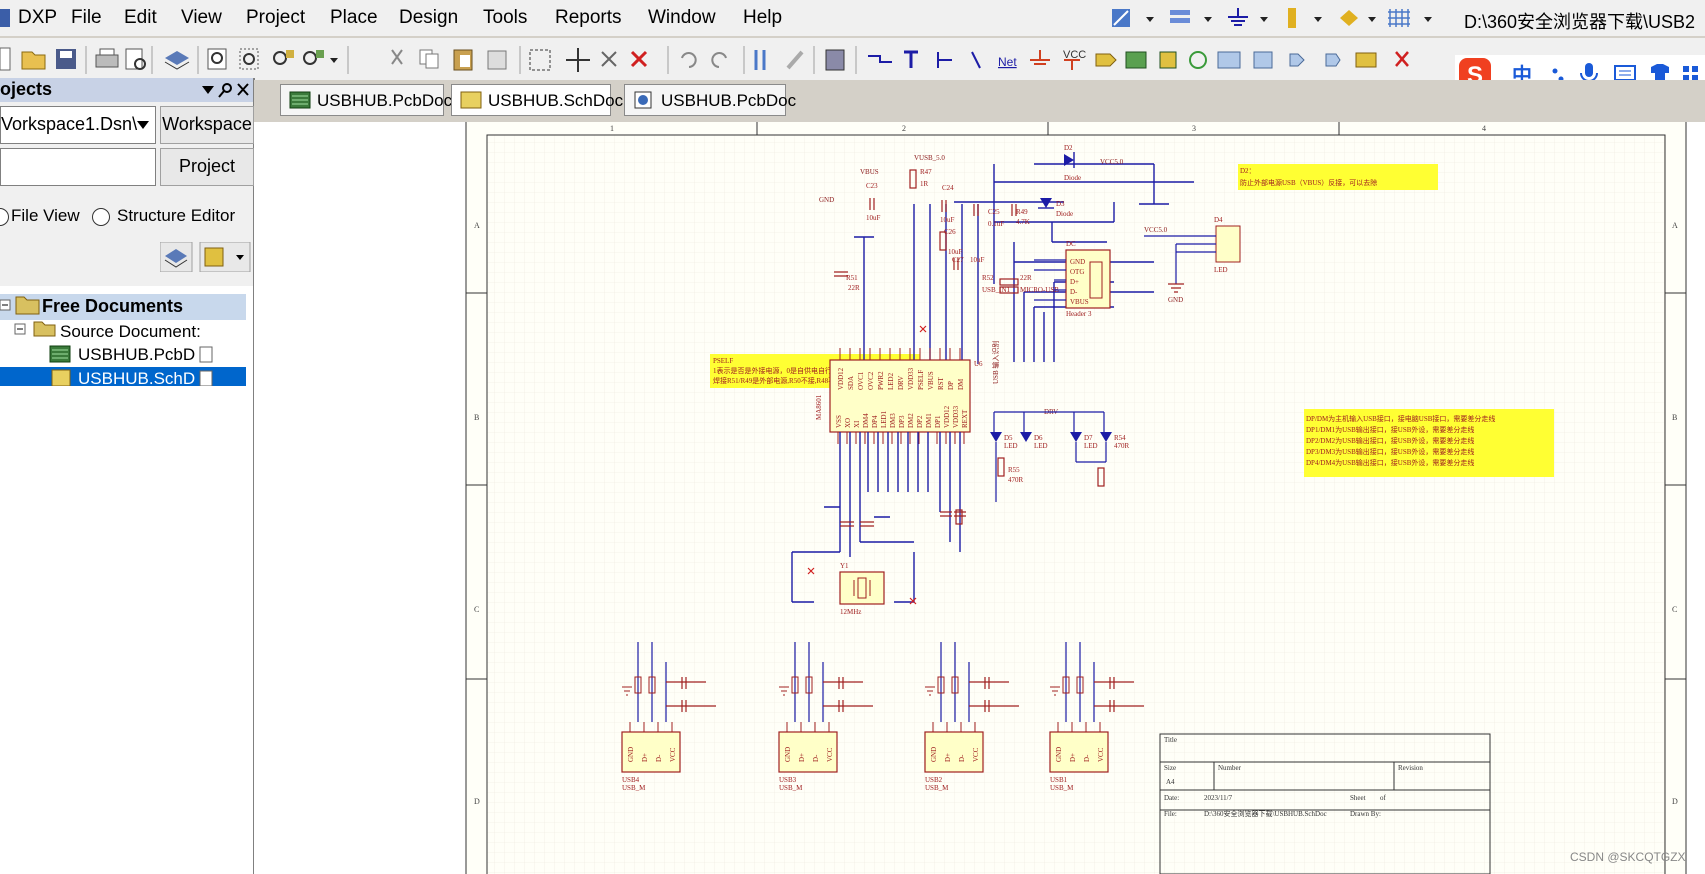 The height and width of the screenshot is (874, 1705). What do you see at coordinates (639, 59) in the screenshot?
I see `deselect-icon` at bounding box center [639, 59].